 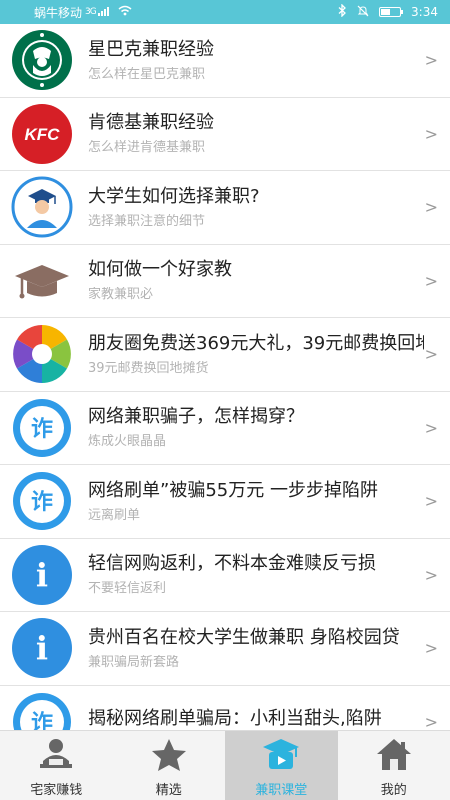 I want to click on list-item: i 贵州百名在校大学生做兼职 身陷校园贷 兼职骗局新套路 >, so click(x=225, y=649).